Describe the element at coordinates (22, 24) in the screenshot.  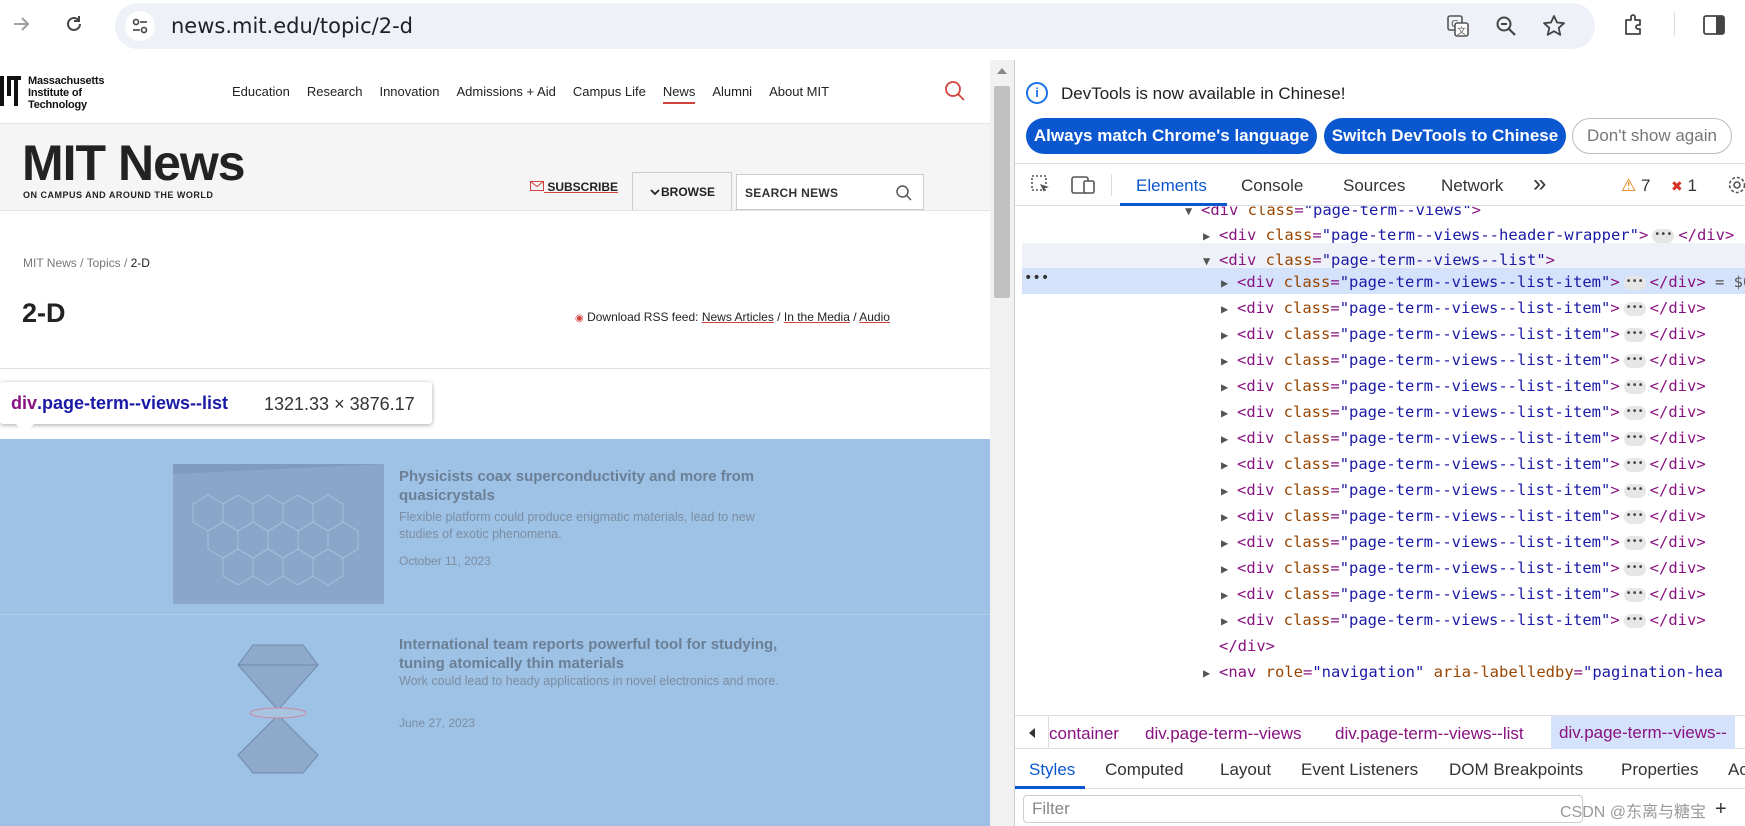
I see `forward-button` at that location.